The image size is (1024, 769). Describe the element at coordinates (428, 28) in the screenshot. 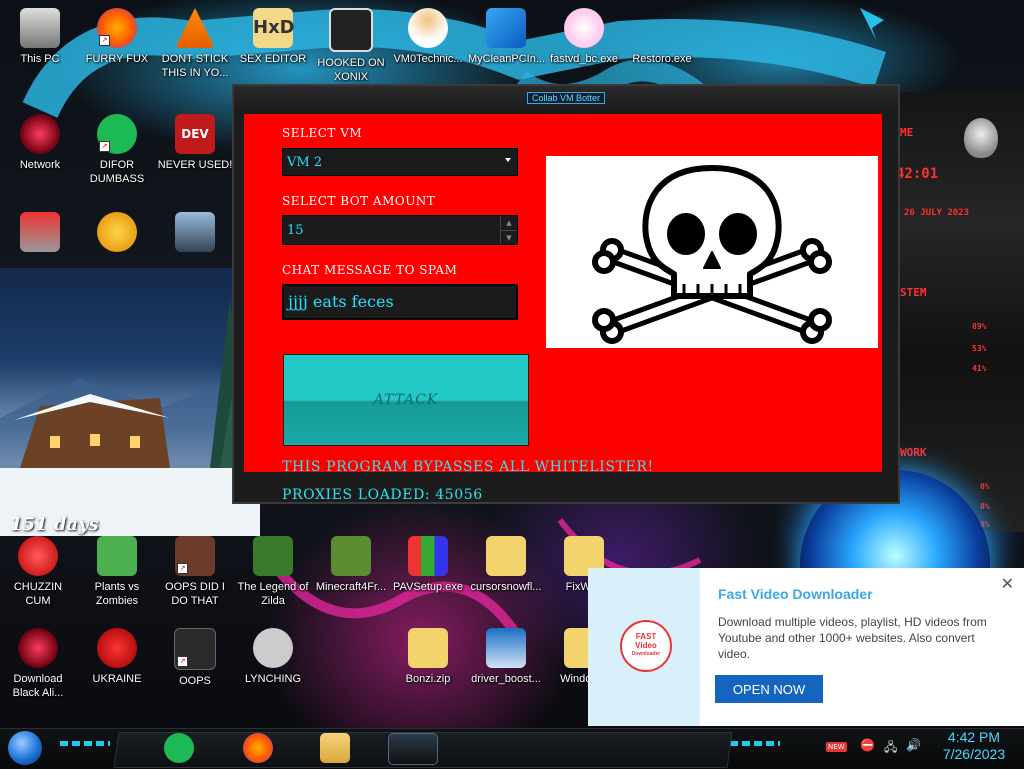

I see `doctor-icon` at that location.